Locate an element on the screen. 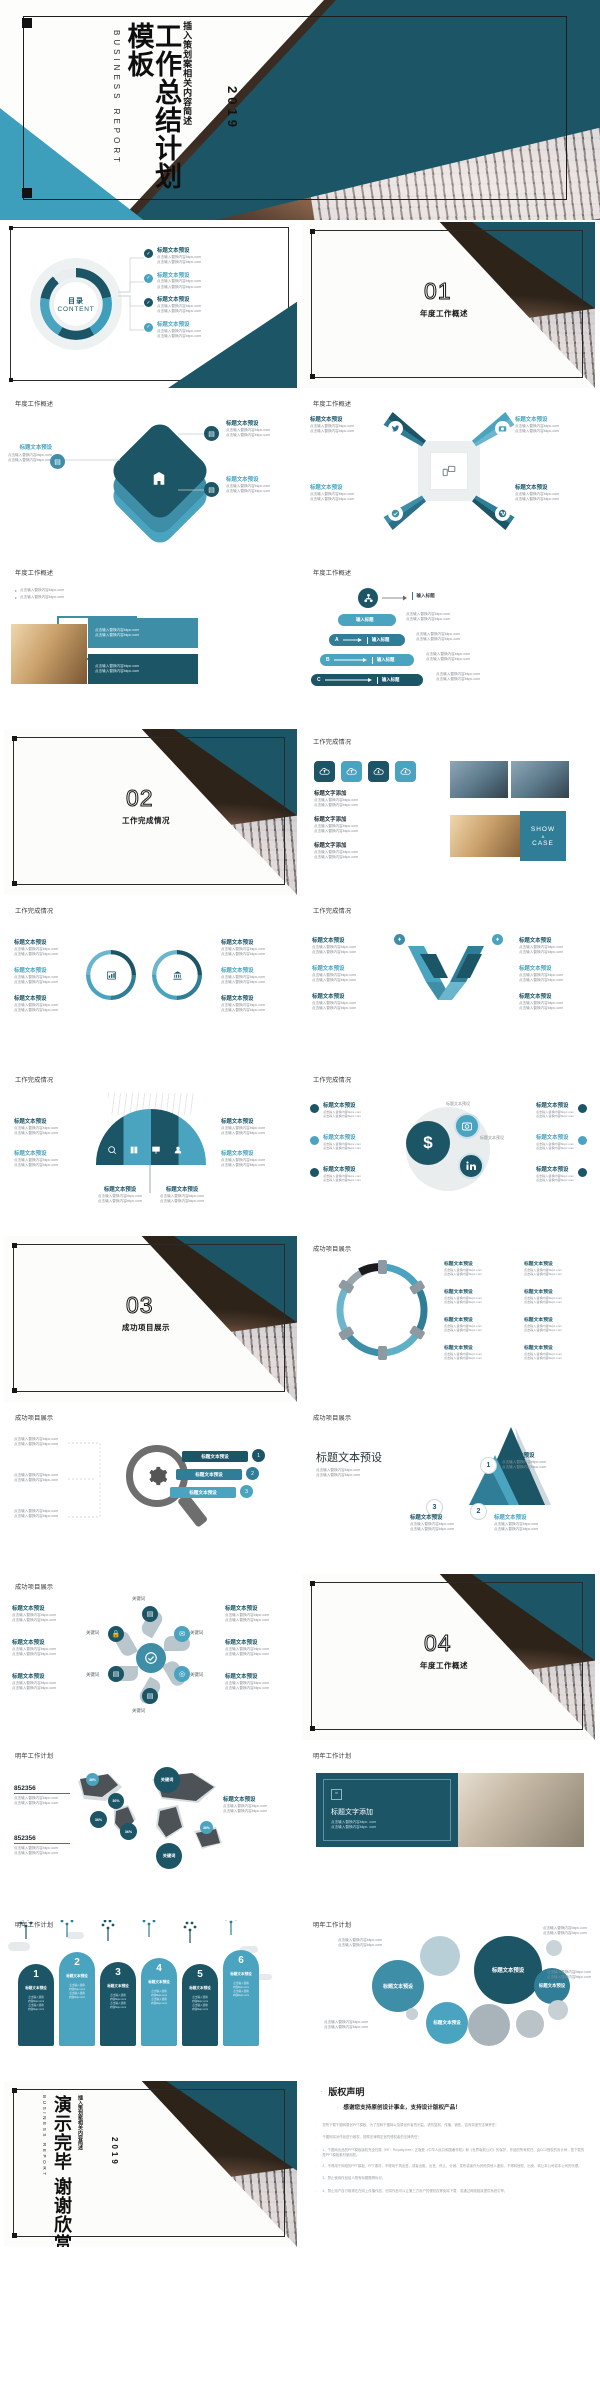 The width and height of the screenshot is (600, 2400). map-bubble-2: 36% is located at coordinates (116, 1801).